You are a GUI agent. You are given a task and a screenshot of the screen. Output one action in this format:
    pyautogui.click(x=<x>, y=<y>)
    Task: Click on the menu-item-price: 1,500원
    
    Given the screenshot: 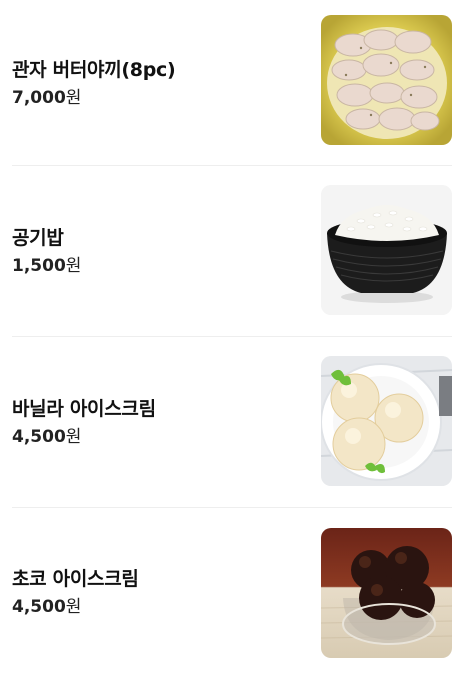 What is the action you would take?
    pyautogui.click(x=46, y=266)
    